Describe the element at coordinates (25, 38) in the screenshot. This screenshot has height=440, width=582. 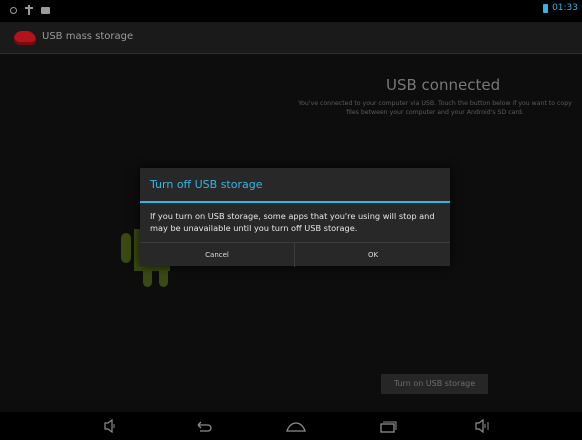
I see `usb-storage-app-icon` at that location.